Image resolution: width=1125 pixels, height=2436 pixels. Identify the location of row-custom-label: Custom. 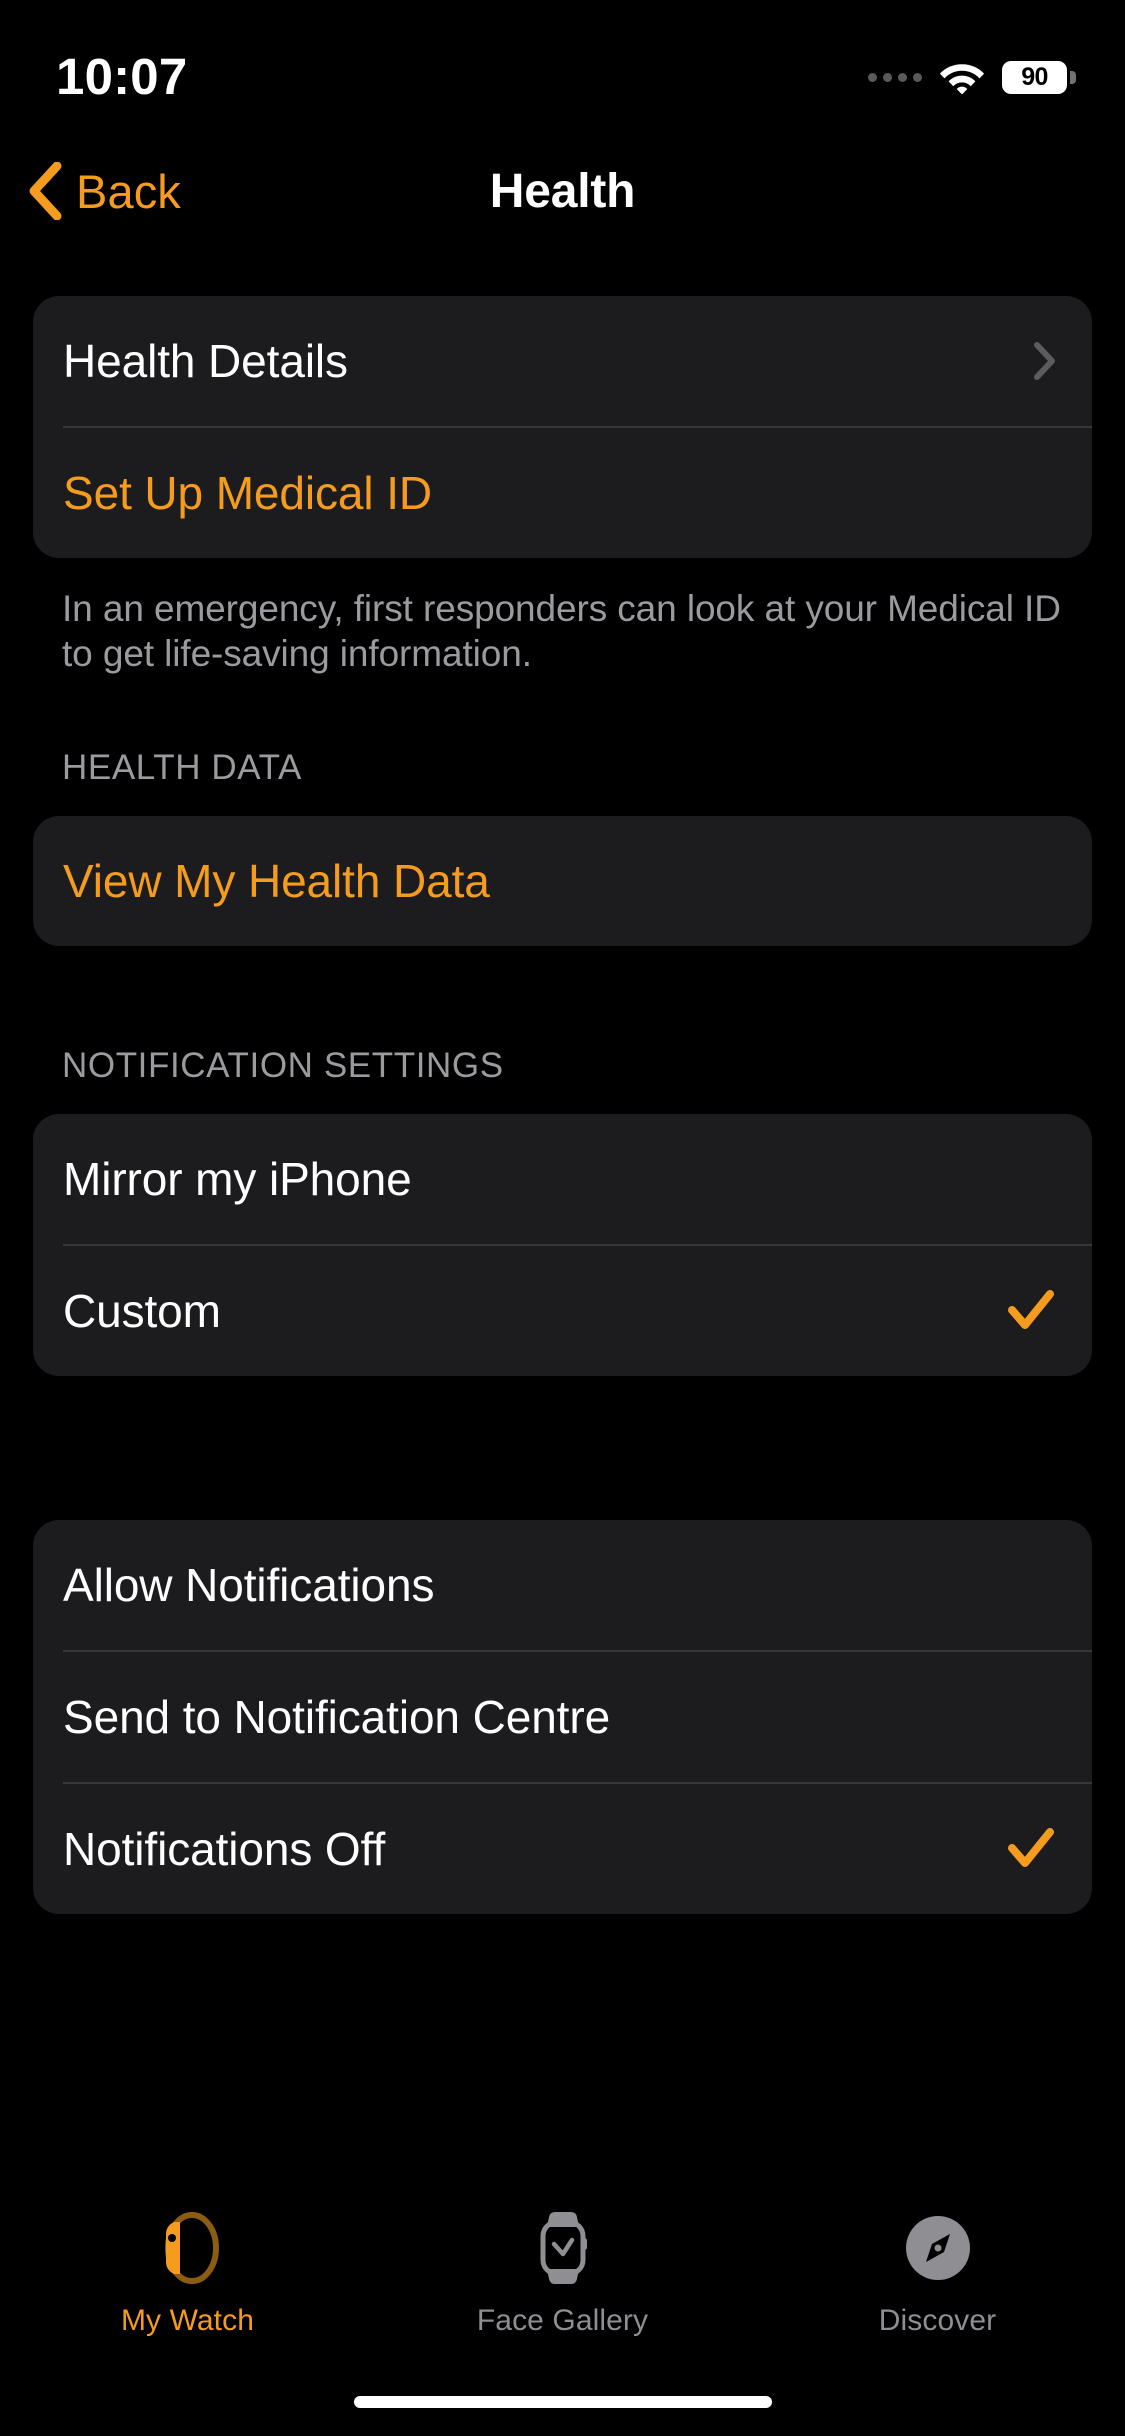
(142, 1311).